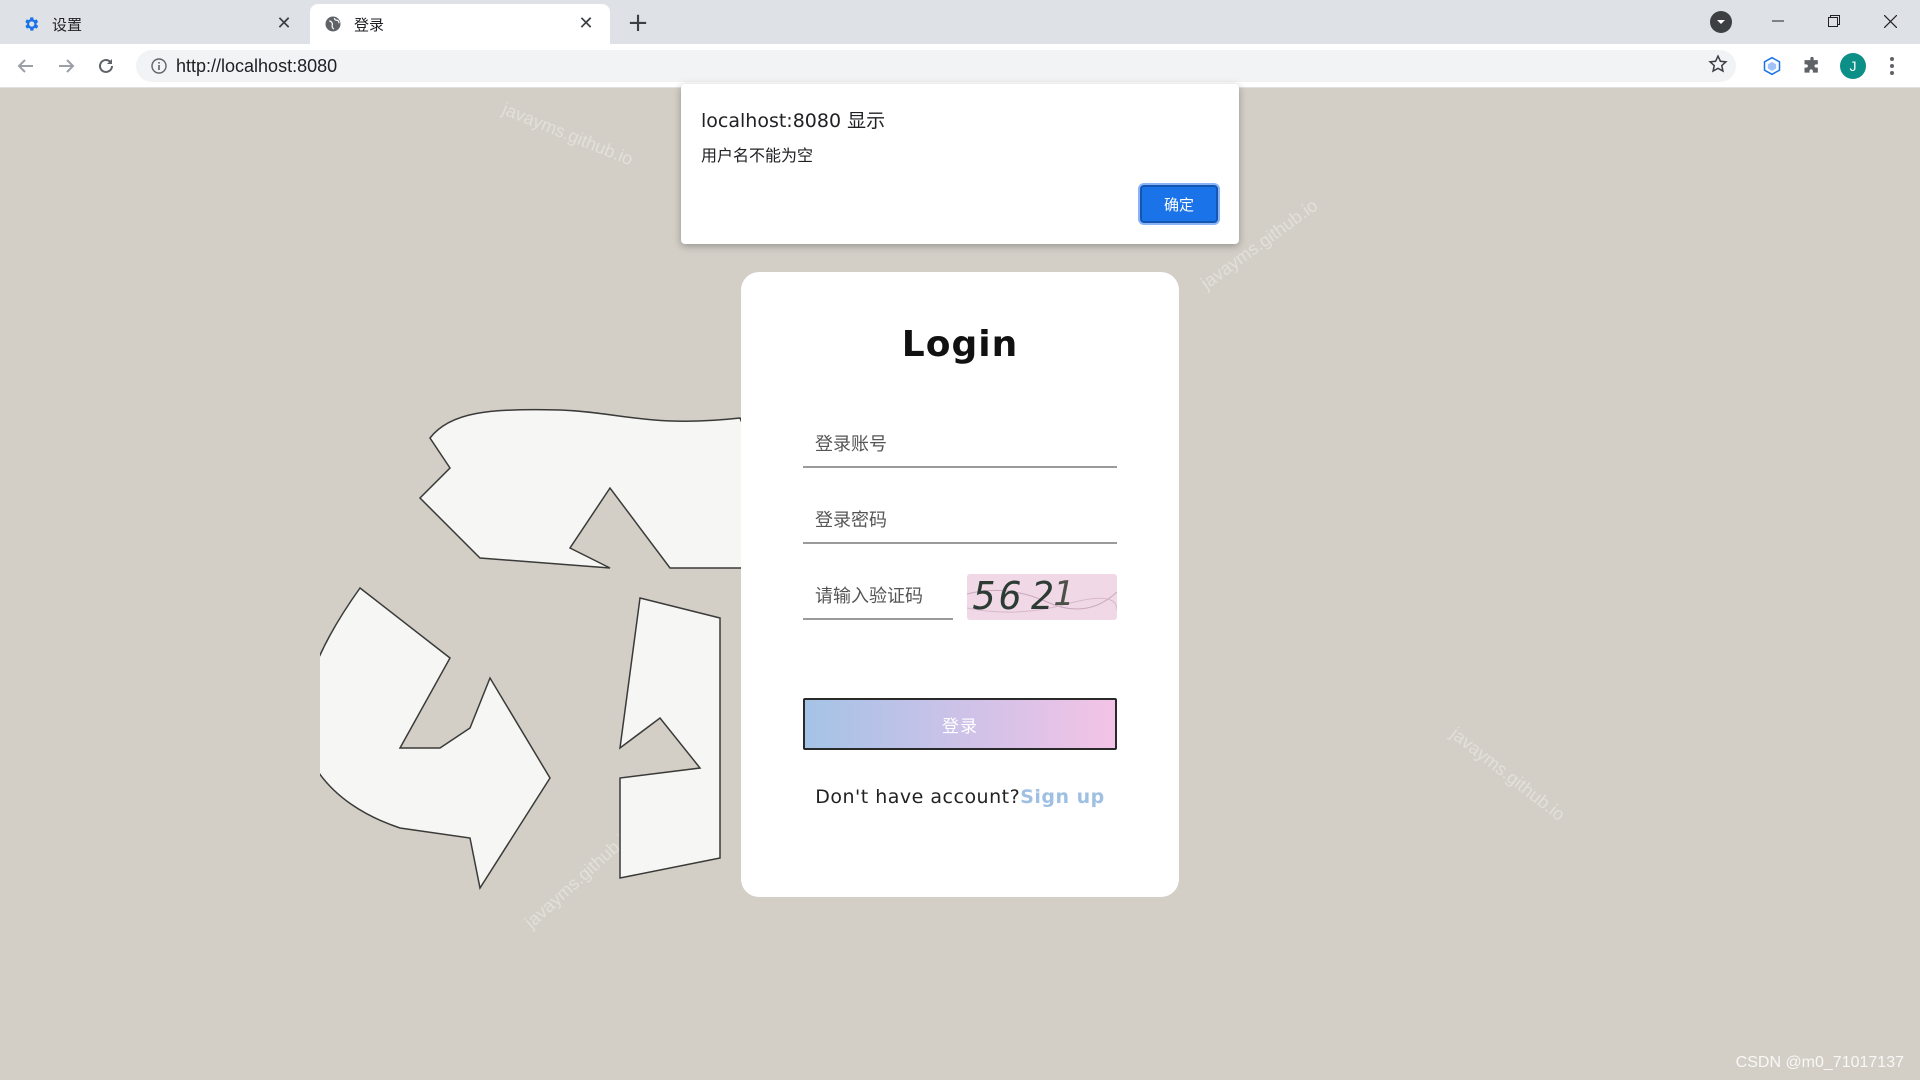 The height and width of the screenshot is (1080, 1920). I want to click on gear-icon, so click(31, 24).